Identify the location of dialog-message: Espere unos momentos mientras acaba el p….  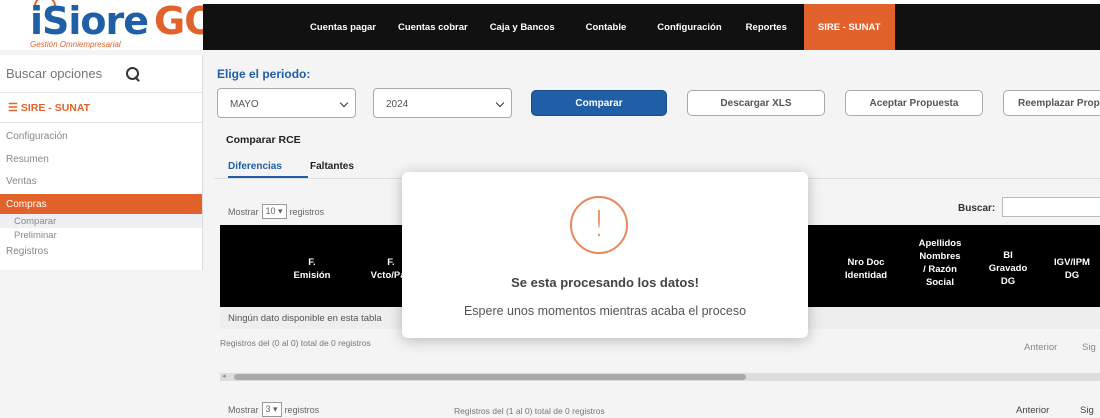
(605, 311).